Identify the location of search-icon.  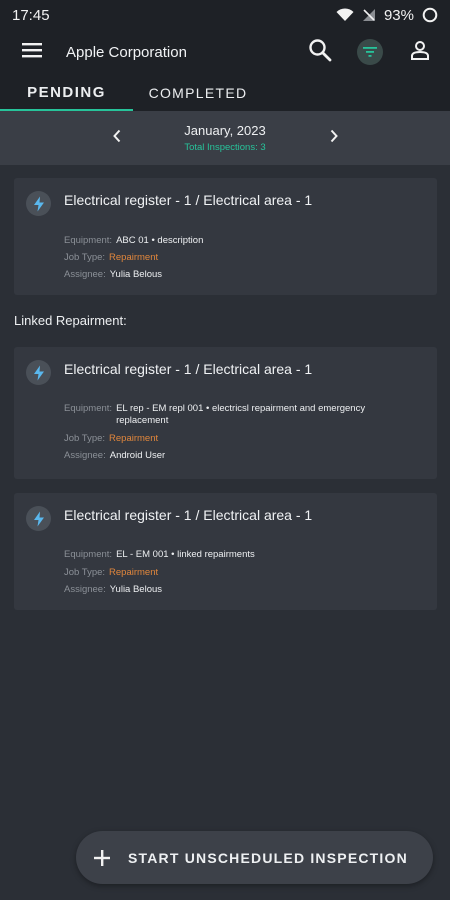
(320, 52).